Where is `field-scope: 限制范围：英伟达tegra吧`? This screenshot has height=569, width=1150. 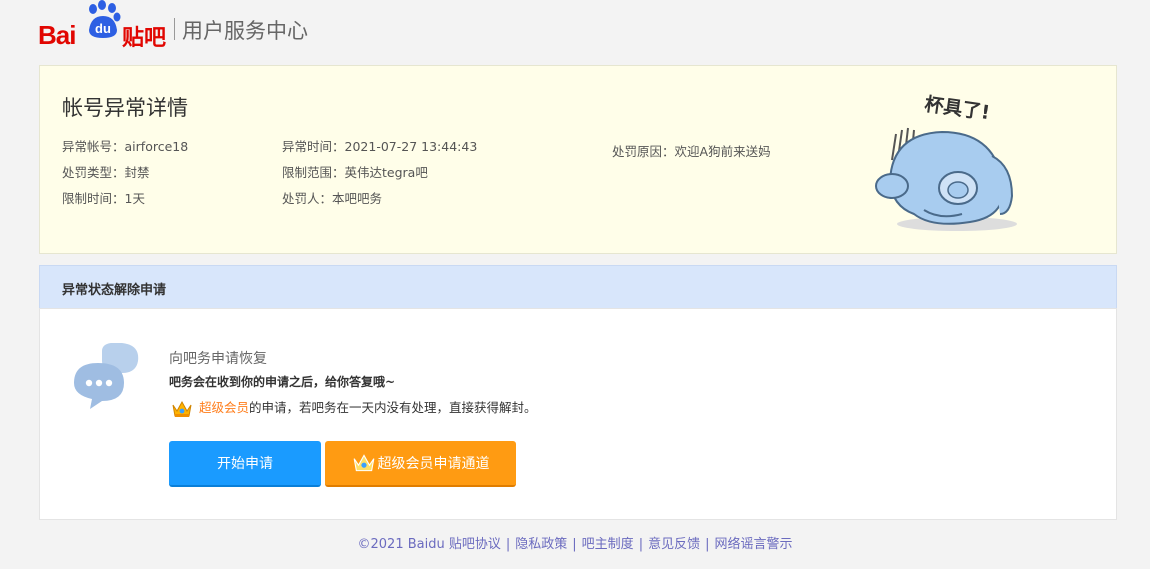
field-scope: 限制范围：英伟达tegra吧 is located at coordinates (355, 171).